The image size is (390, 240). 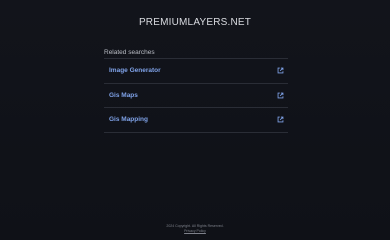 I want to click on site-title: PREMIUMLAYERS.NET, so click(x=195, y=22).